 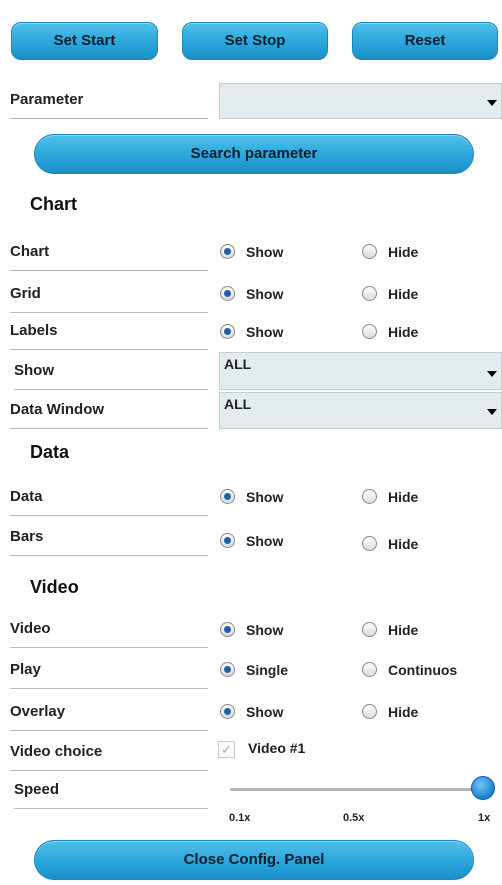 What do you see at coordinates (390, 630) in the screenshot?
I see `video-hide-option: Hide` at bounding box center [390, 630].